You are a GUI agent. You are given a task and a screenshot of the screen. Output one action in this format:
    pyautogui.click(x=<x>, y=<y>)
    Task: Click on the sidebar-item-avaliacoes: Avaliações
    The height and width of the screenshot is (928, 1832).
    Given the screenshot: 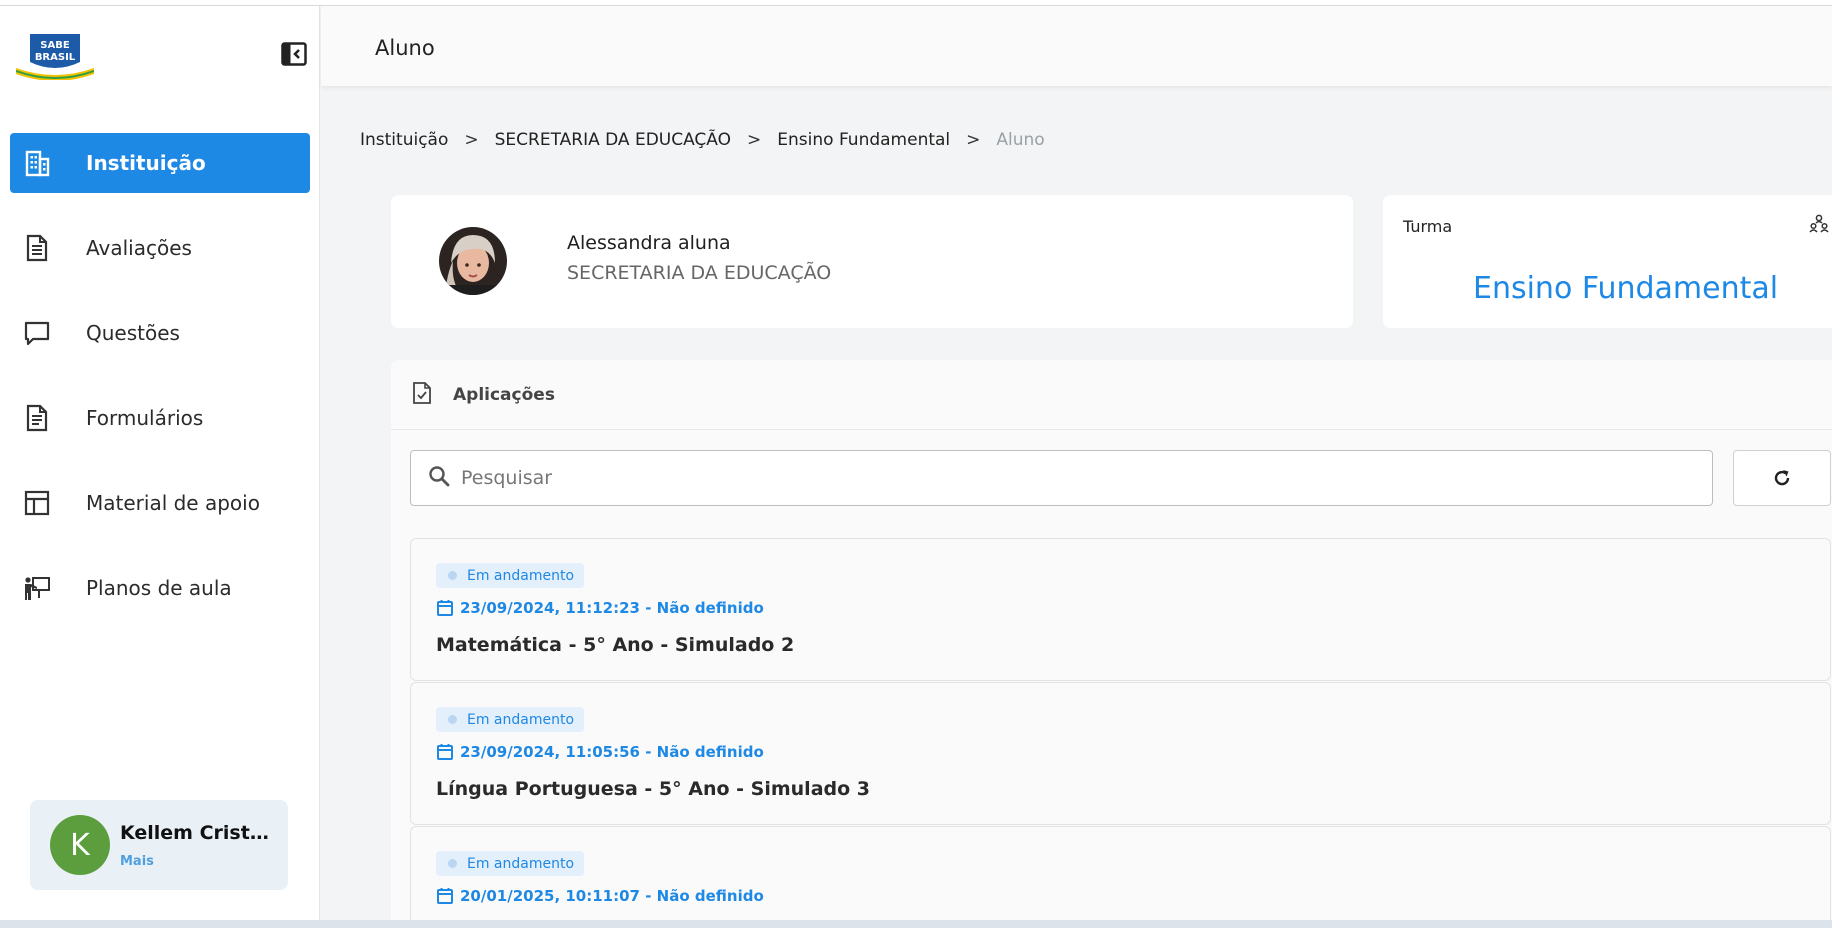 What is the action you would take?
    pyautogui.click(x=160, y=248)
    